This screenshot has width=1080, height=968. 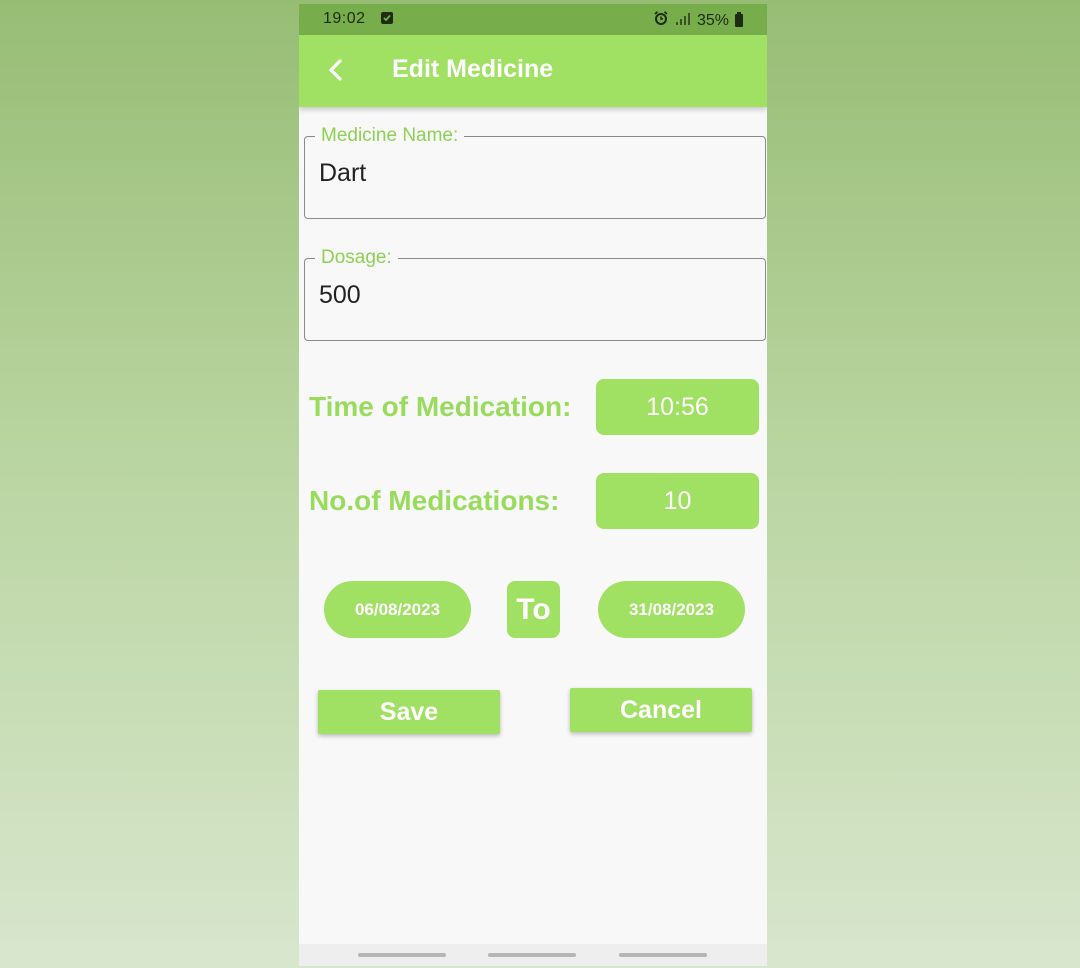 I want to click on system-nav-bar, so click(x=533, y=955).